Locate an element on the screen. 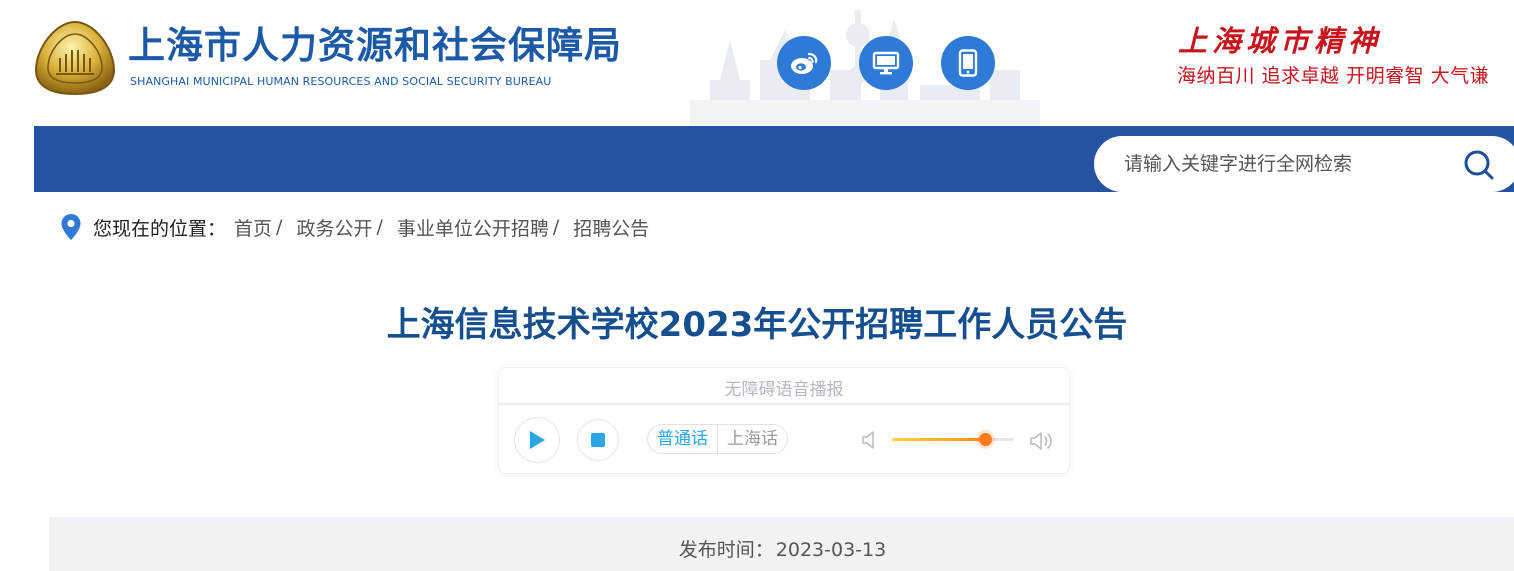 Image resolution: width=1514 pixels, height=571 pixels. publish-time: 发布时间： 2023-03-13 is located at coordinates (781, 548).